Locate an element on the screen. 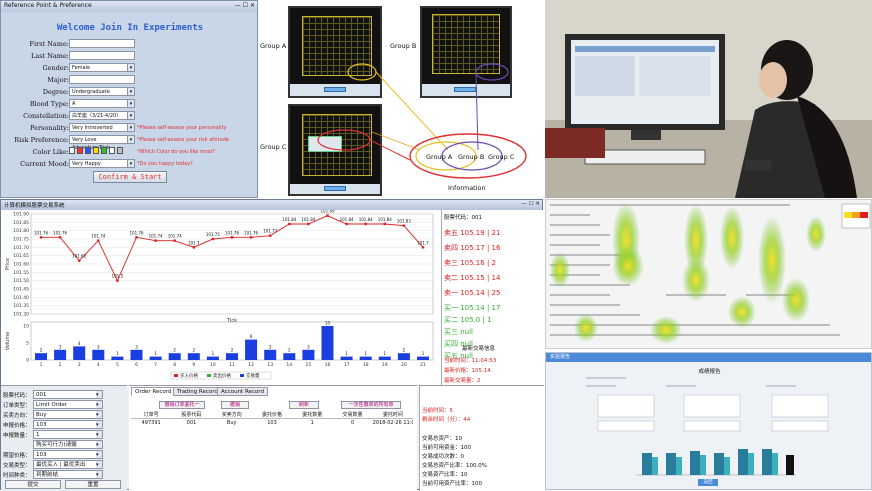  order-field-input: Buy ▾ is located at coordinates (68, 414).